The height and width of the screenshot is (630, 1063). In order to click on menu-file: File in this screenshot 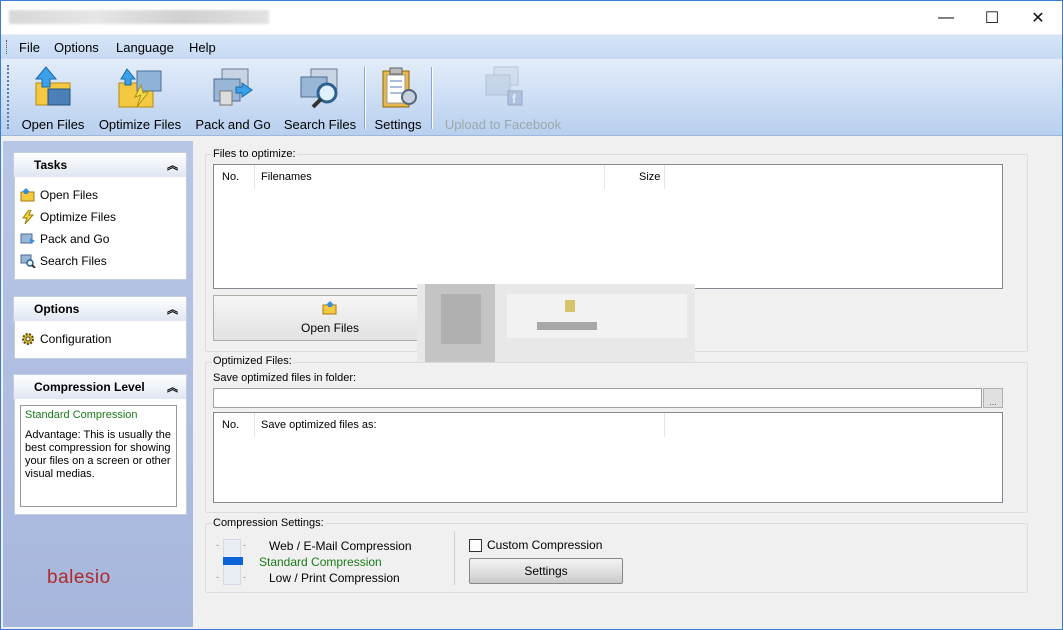, I will do `click(29, 47)`.